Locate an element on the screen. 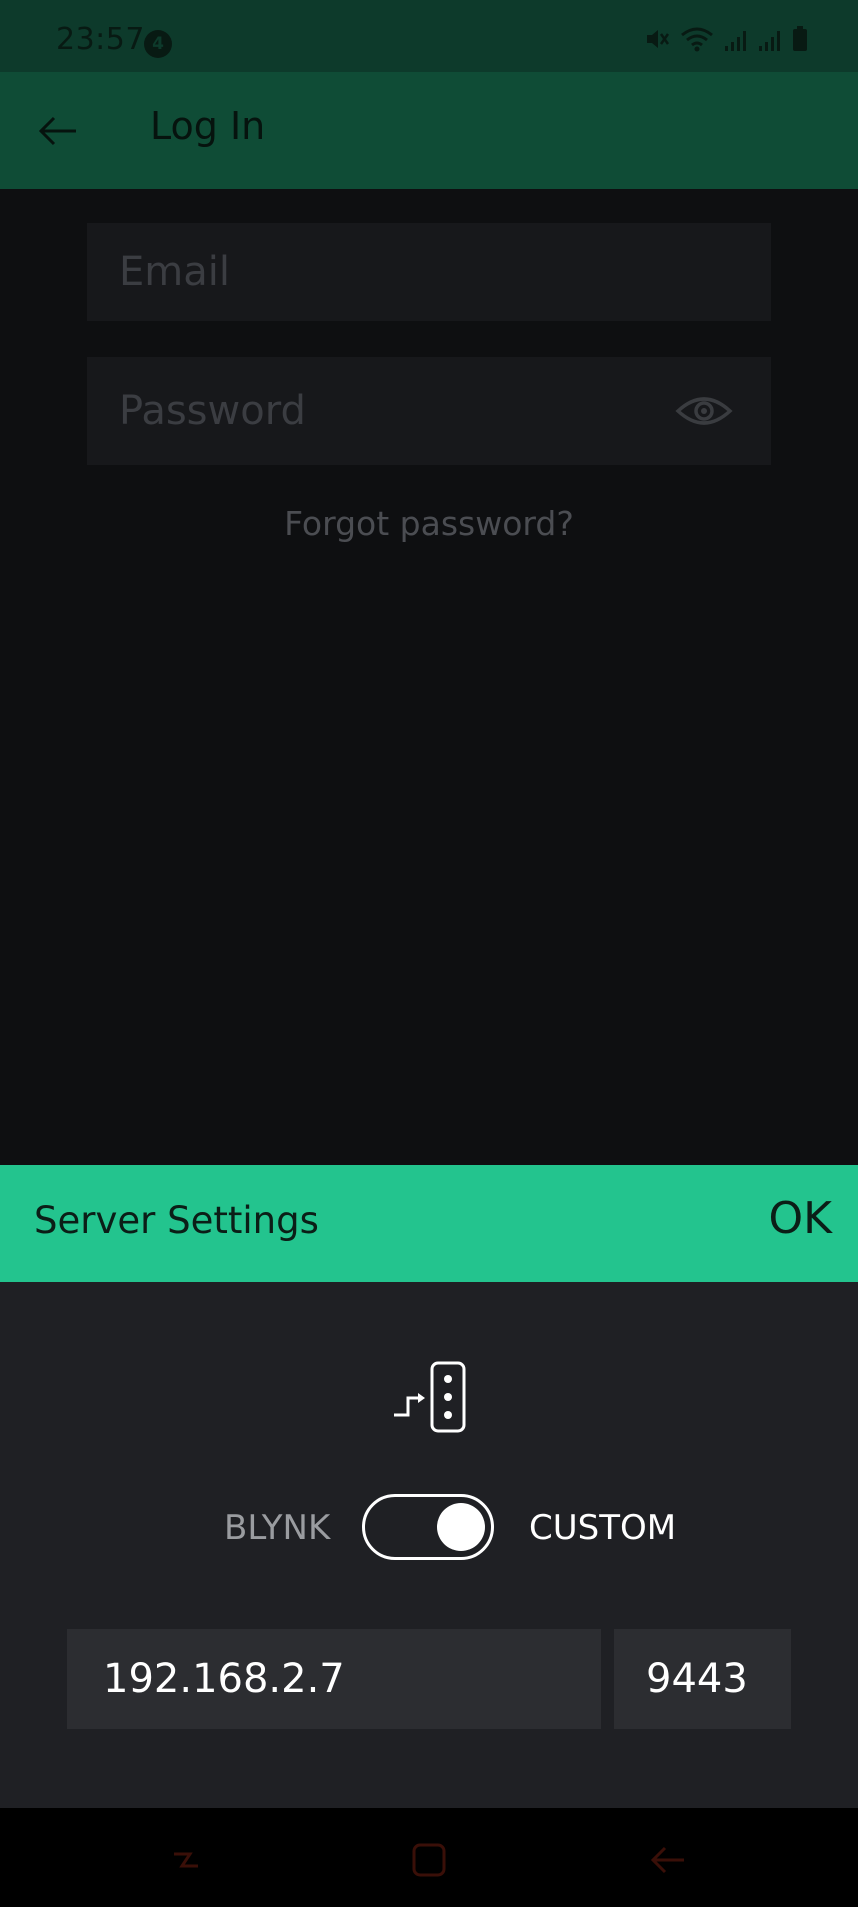  arrow-left-icon is located at coordinates (58, 131).